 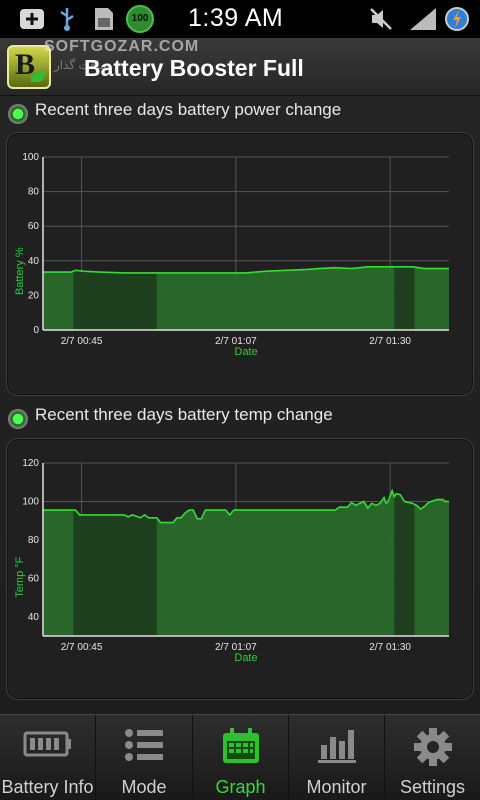 I want to click on usb-icon, so click(x=67, y=19).